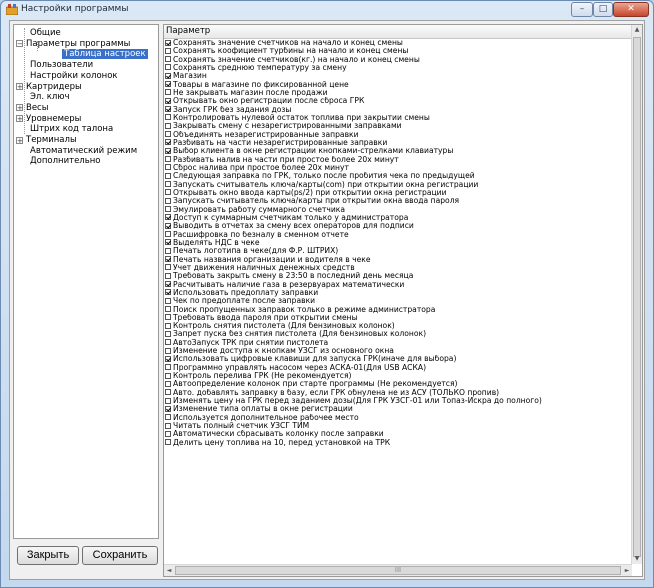  Describe the element at coordinates (53, 119) in the screenshot. I see `tree-item: Уровнемеры` at that location.